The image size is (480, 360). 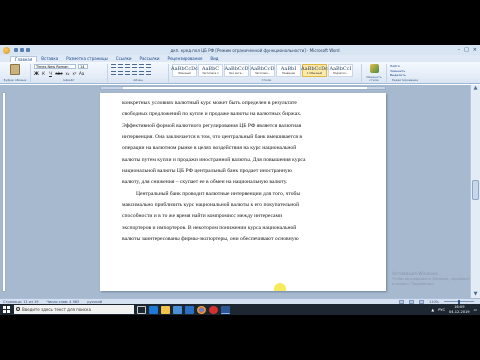 What do you see at coordinates (50, 73) in the screenshot?
I see `underline-button: Ч` at bounding box center [50, 73].